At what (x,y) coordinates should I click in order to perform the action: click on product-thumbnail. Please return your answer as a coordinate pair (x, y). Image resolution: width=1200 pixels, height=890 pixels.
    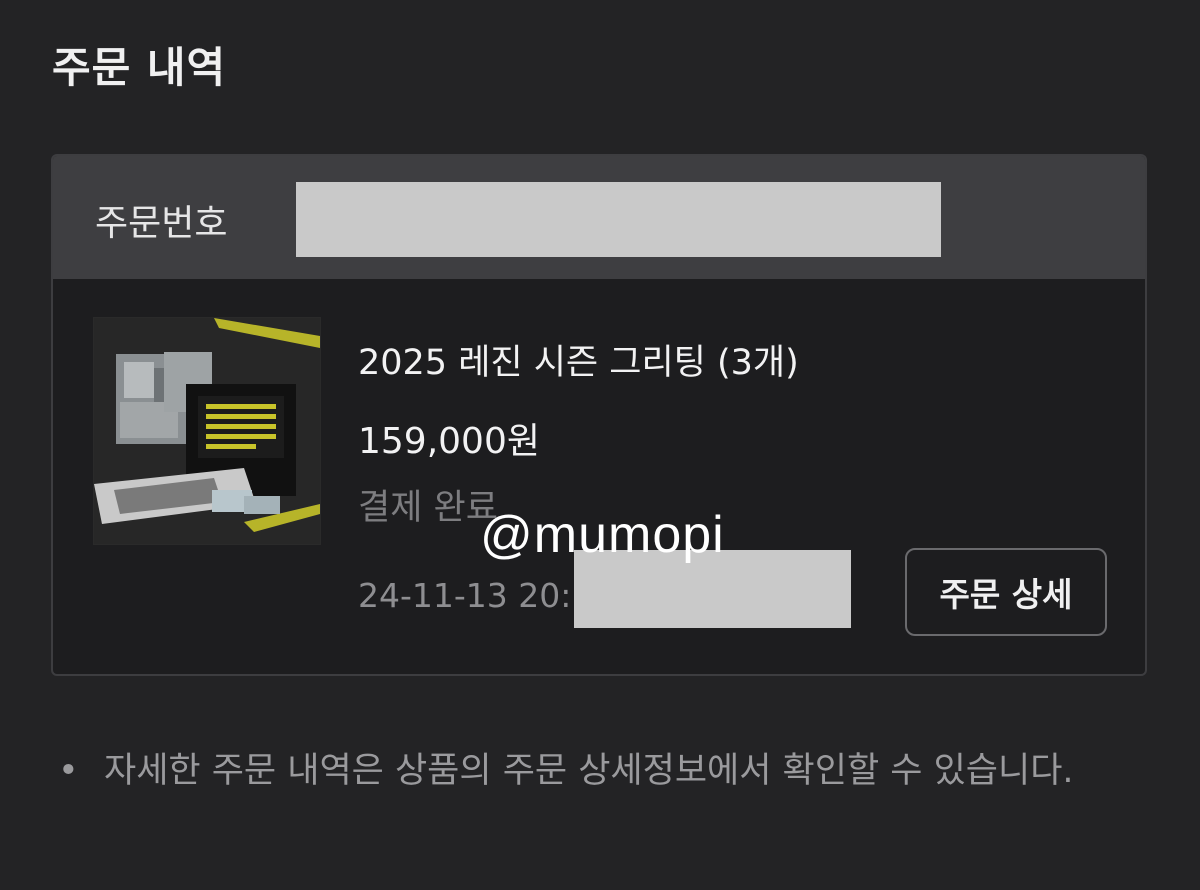
    Looking at the image, I should click on (207, 431).